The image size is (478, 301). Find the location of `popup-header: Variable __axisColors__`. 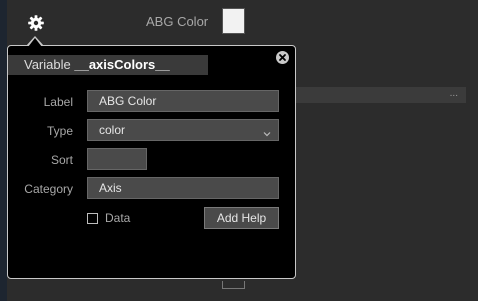

popup-header: Variable __axisColors__ is located at coordinates (108, 65).